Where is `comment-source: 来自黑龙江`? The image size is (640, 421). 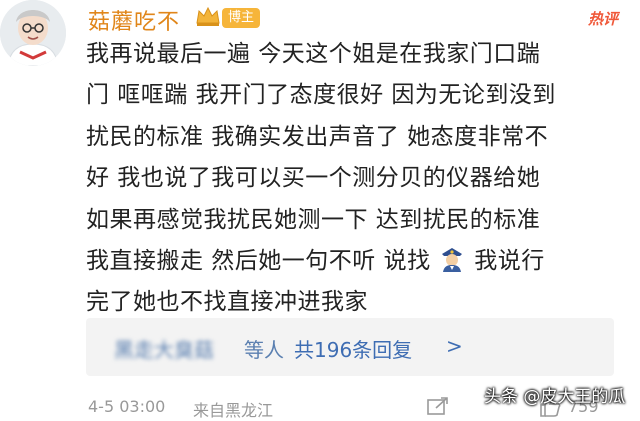
comment-source: 来自黑龙江 is located at coordinates (233, 410).